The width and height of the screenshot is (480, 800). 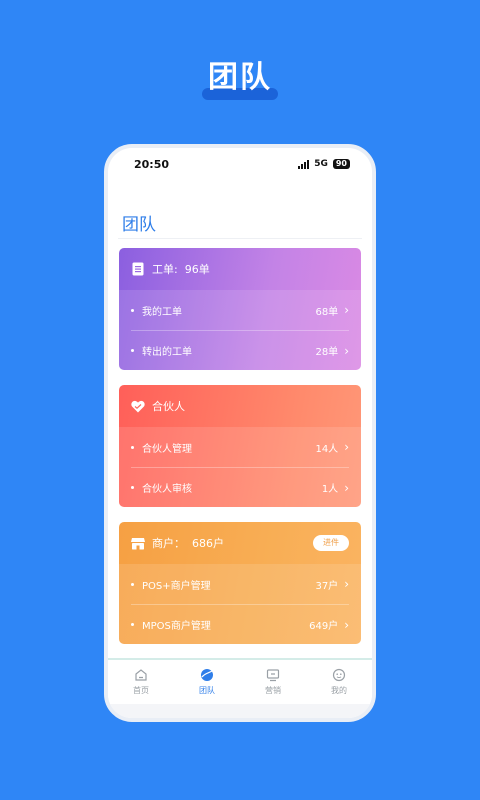 I want to click on handshake-heart-icon, so click(x=138, y=406).